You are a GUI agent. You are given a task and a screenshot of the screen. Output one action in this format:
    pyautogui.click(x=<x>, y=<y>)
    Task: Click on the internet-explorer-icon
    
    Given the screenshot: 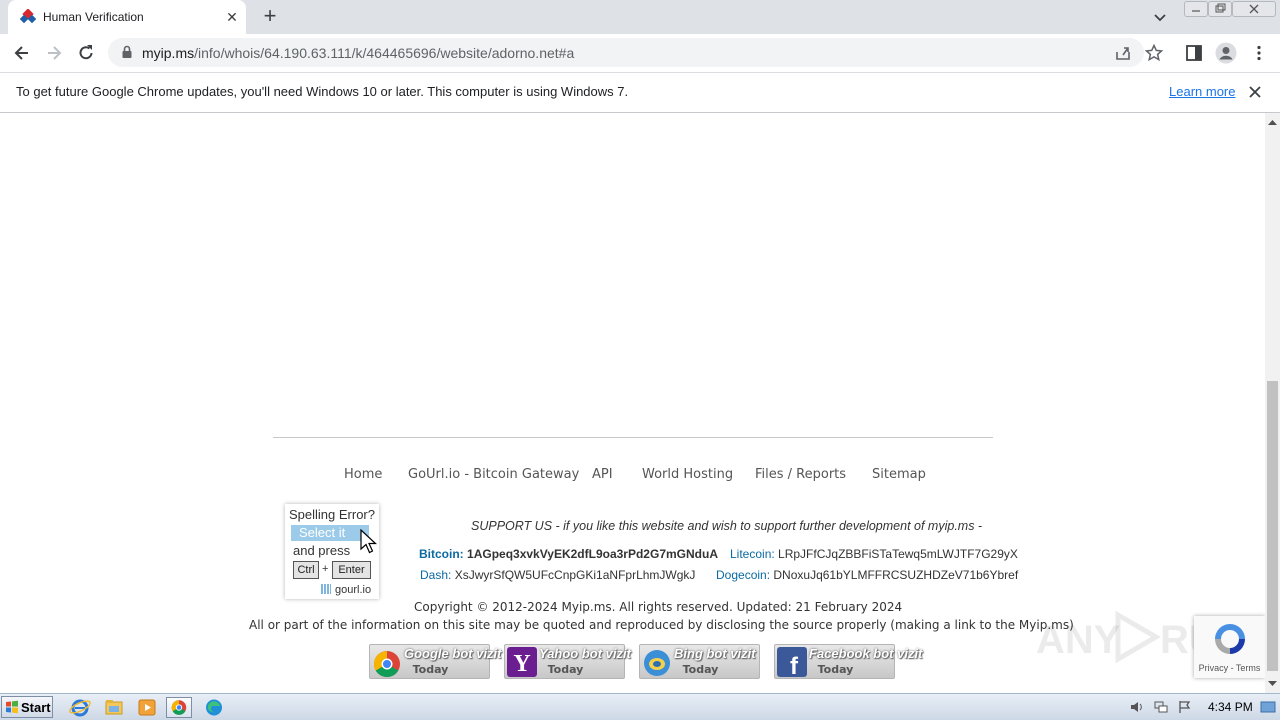 What is the action you would take?
    pyautogui.click(x=80, y=707)
    